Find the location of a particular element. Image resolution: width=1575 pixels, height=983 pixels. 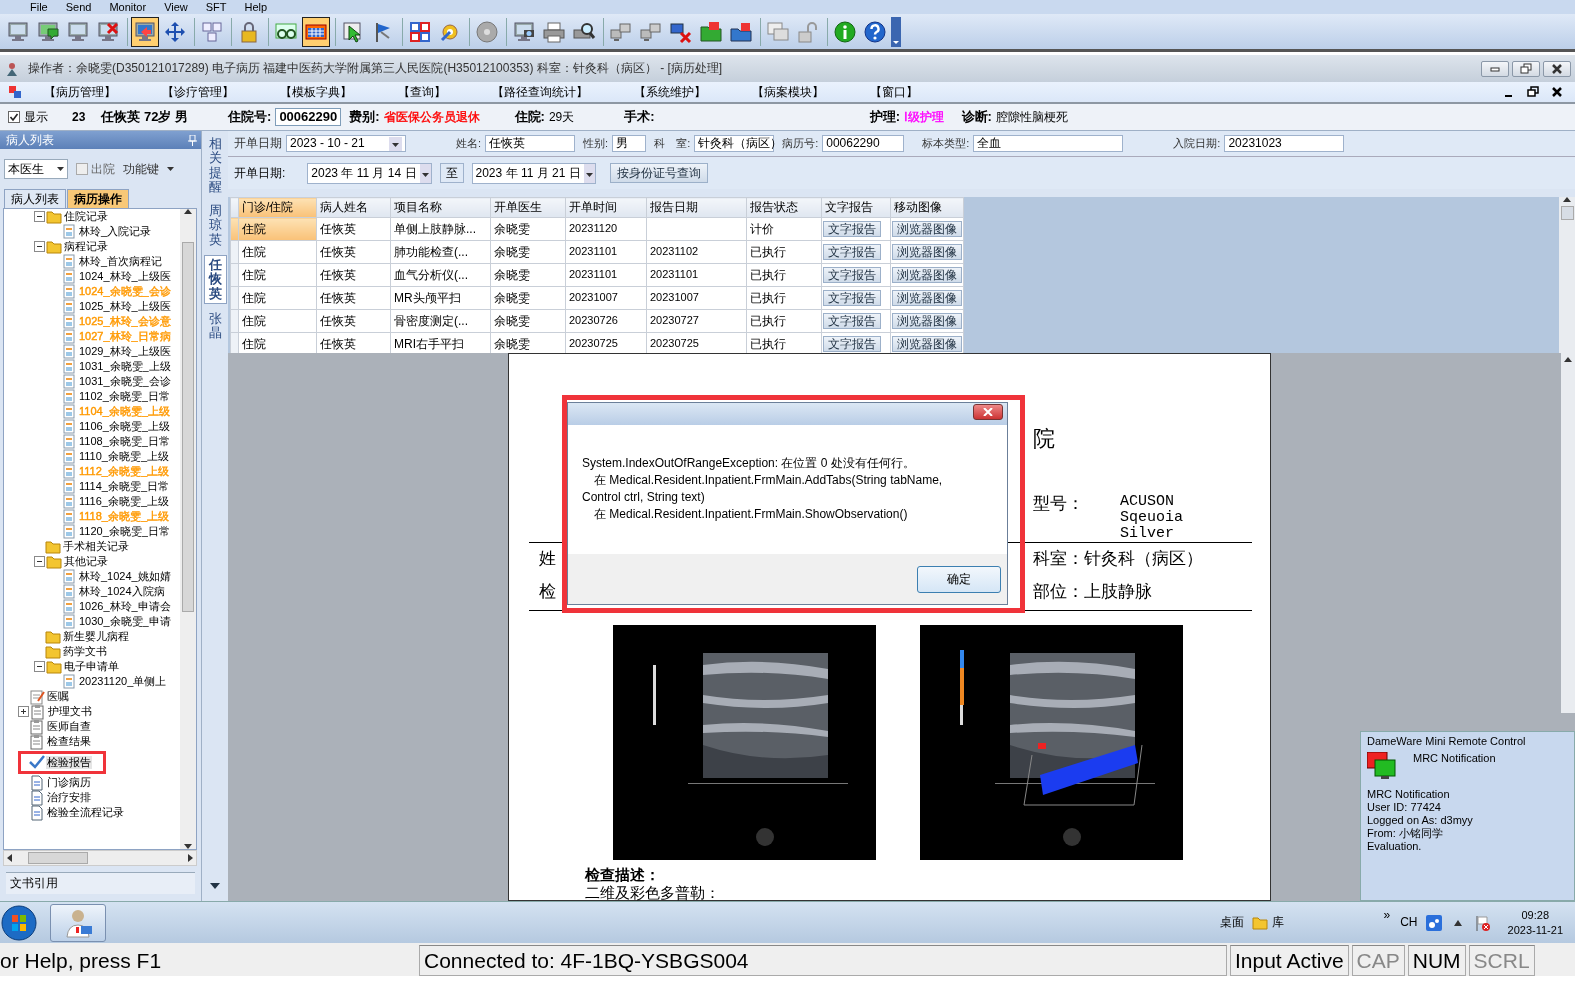

tree-item: 护理文书 is located at coordinates (70, 712).